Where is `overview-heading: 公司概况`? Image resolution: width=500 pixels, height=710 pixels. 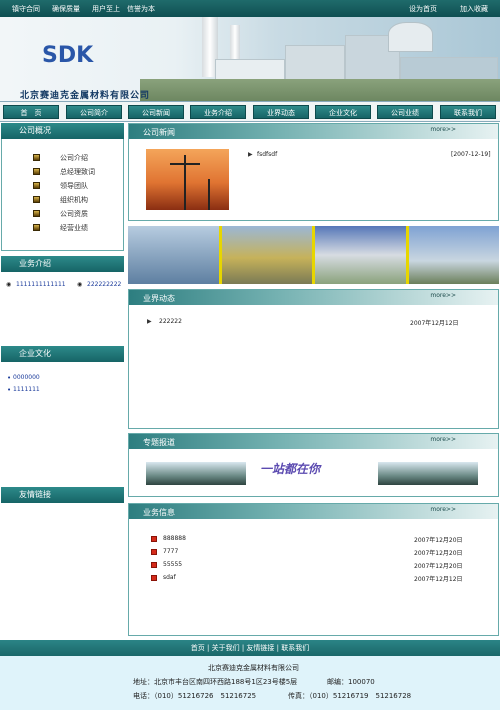 overview-heading: 公司概况 is located at coordinates (62, 131).